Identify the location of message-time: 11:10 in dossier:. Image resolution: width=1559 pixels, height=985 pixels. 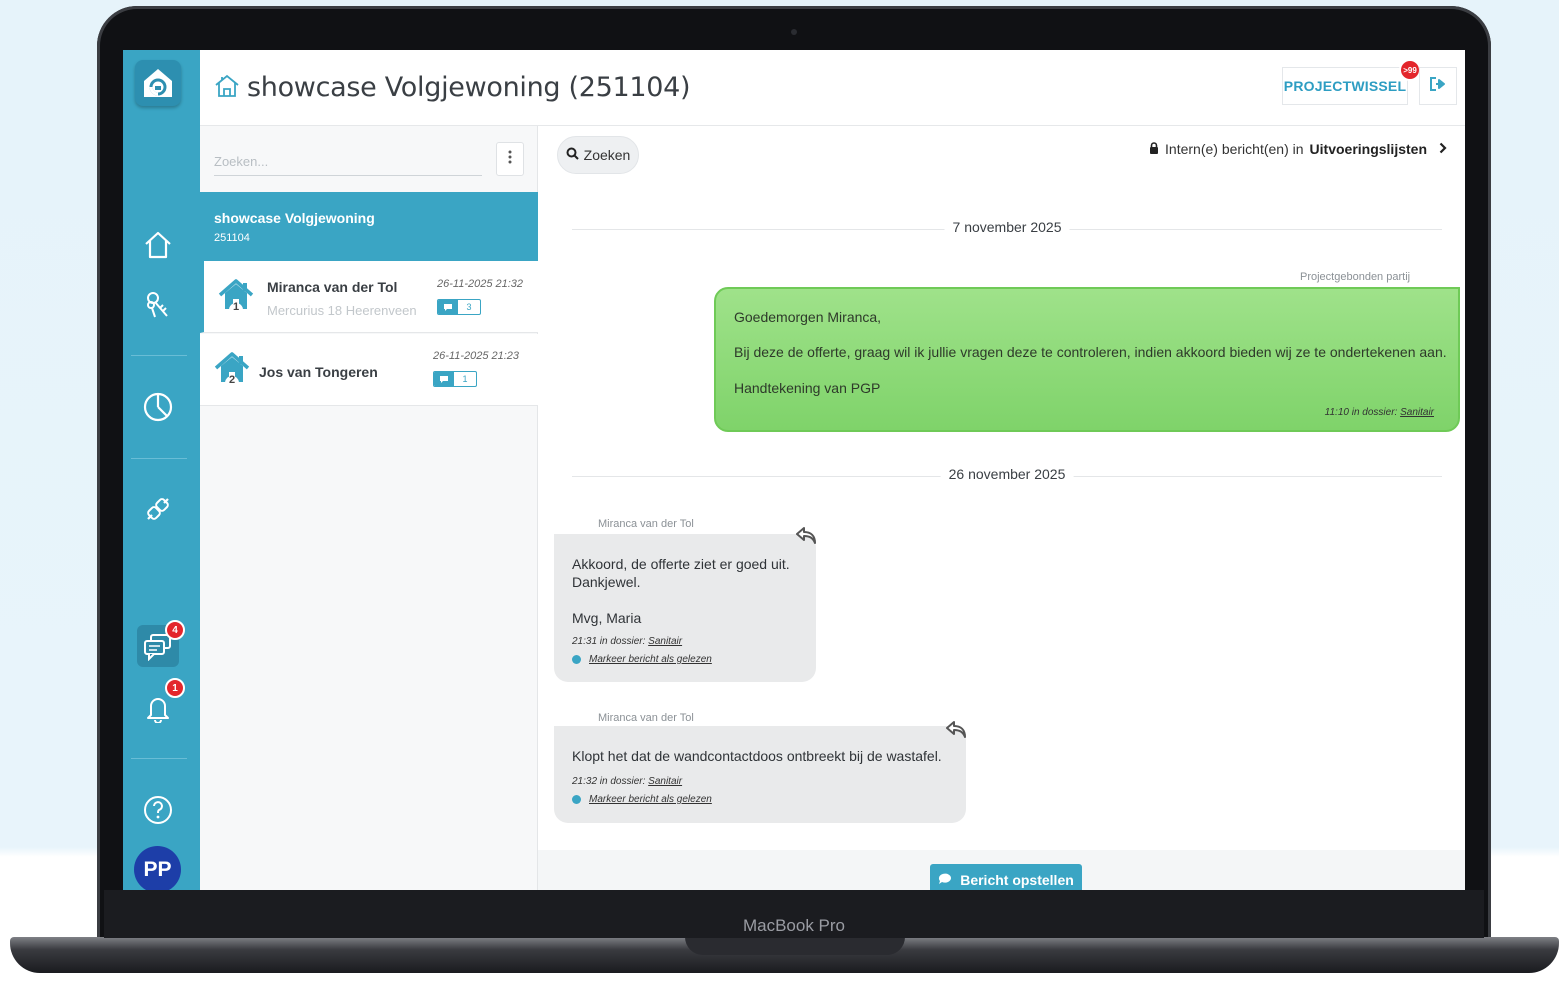
(1361, 412).